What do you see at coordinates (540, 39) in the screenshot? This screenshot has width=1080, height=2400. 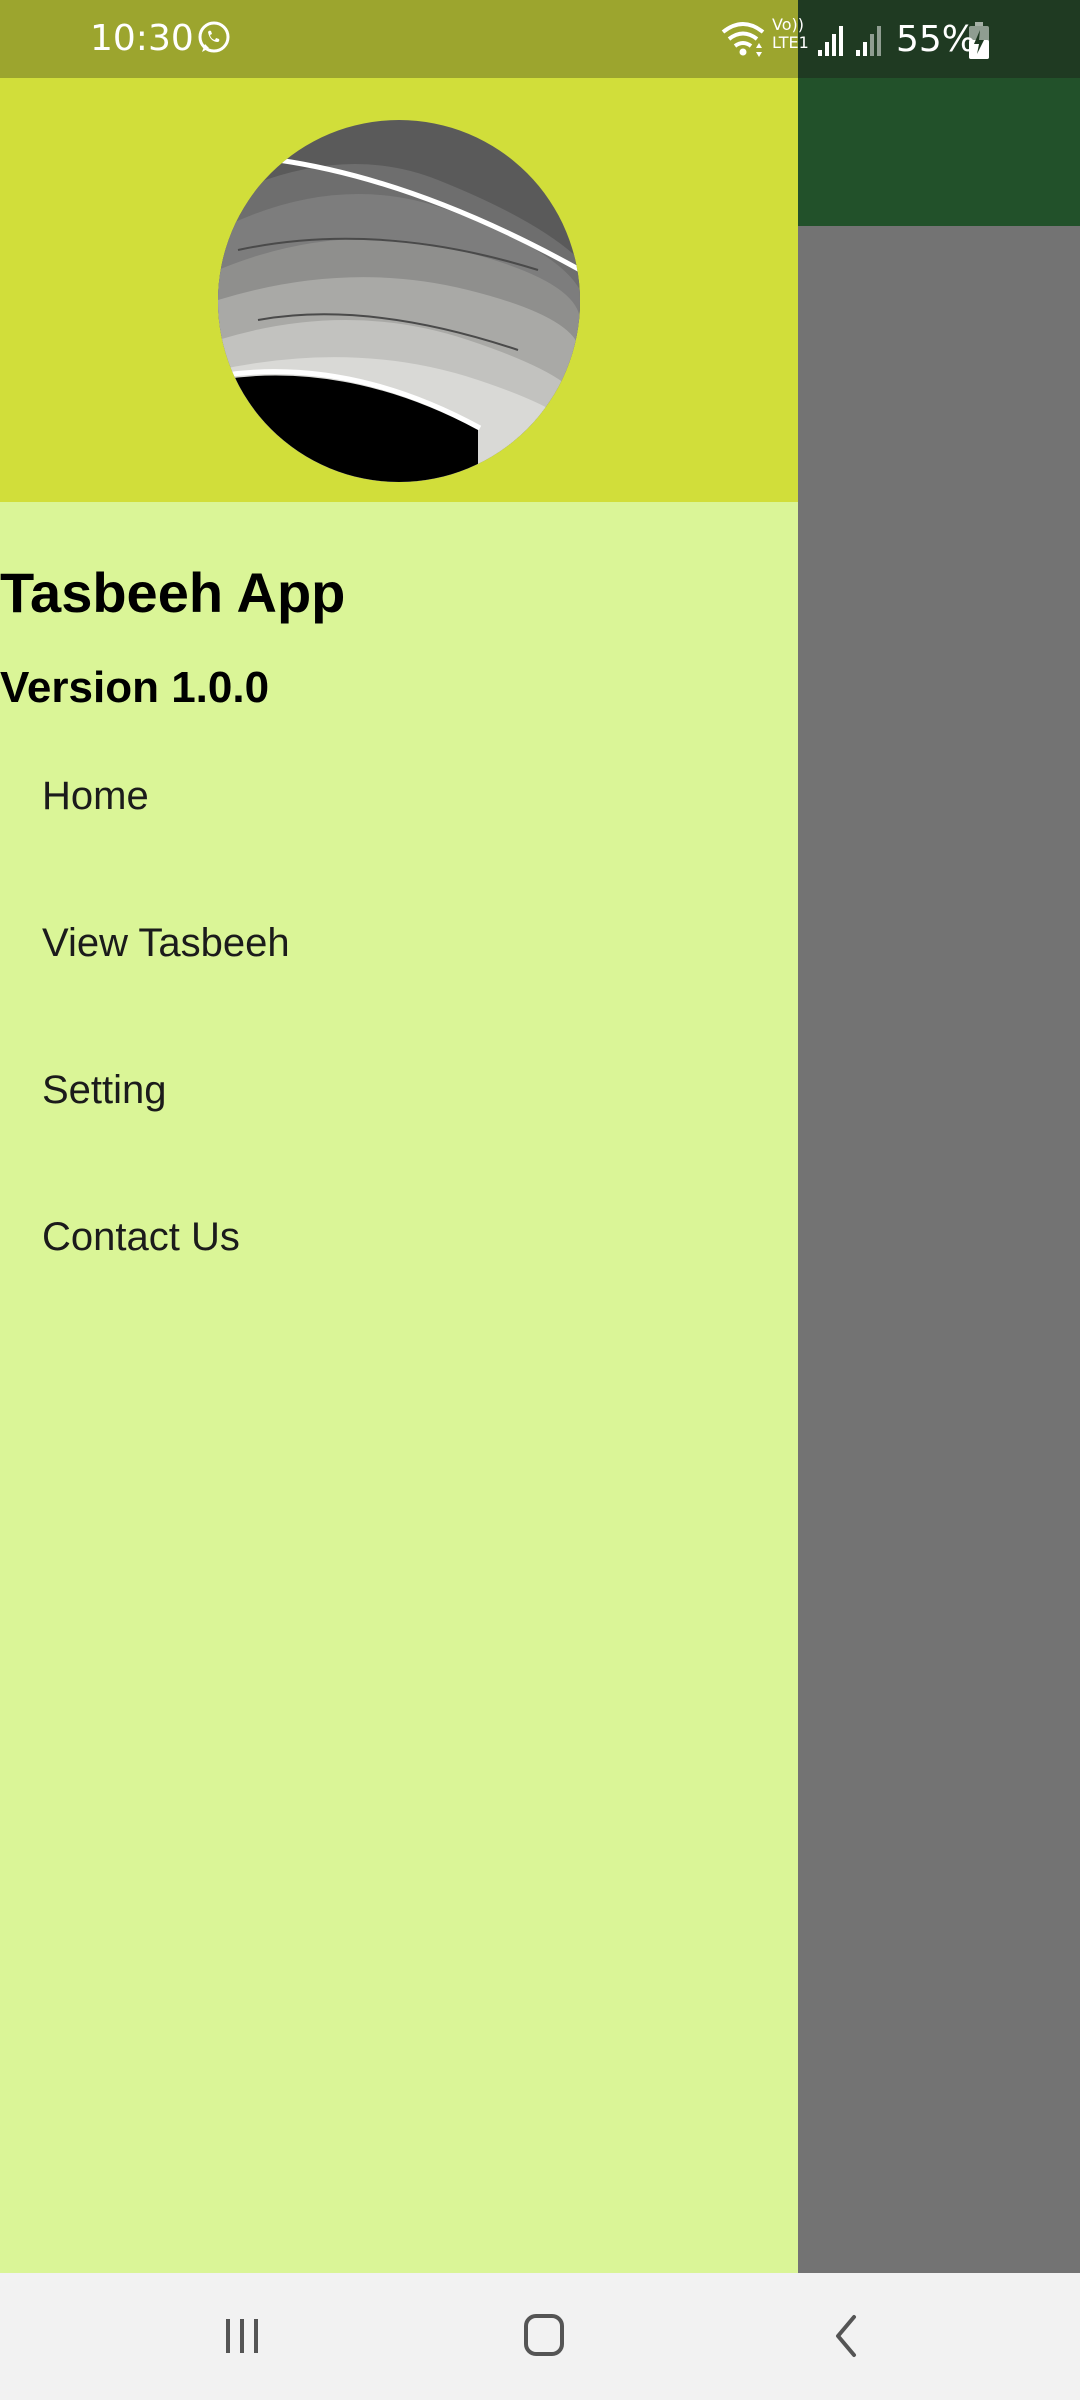 I see `status-bar: 10:30 Vo)) LTE1 55%` at bounding box center [540, 39].